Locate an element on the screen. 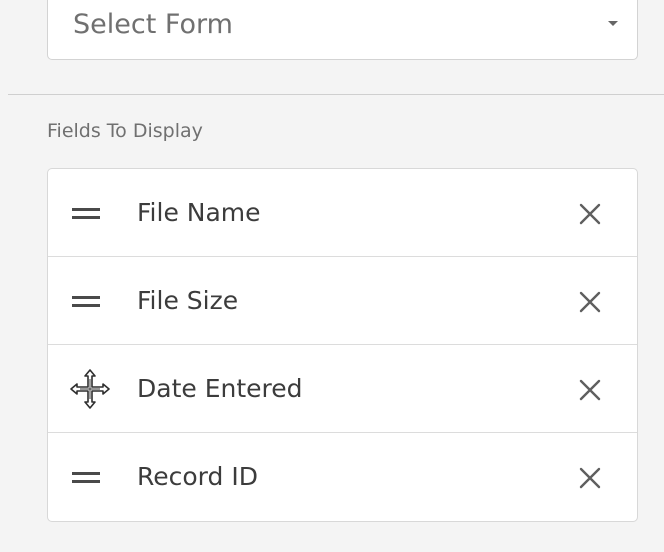 The width and height of the screenshot is (664, 552). field-row-record-id: Record ID is located at coordinates (342, 477).